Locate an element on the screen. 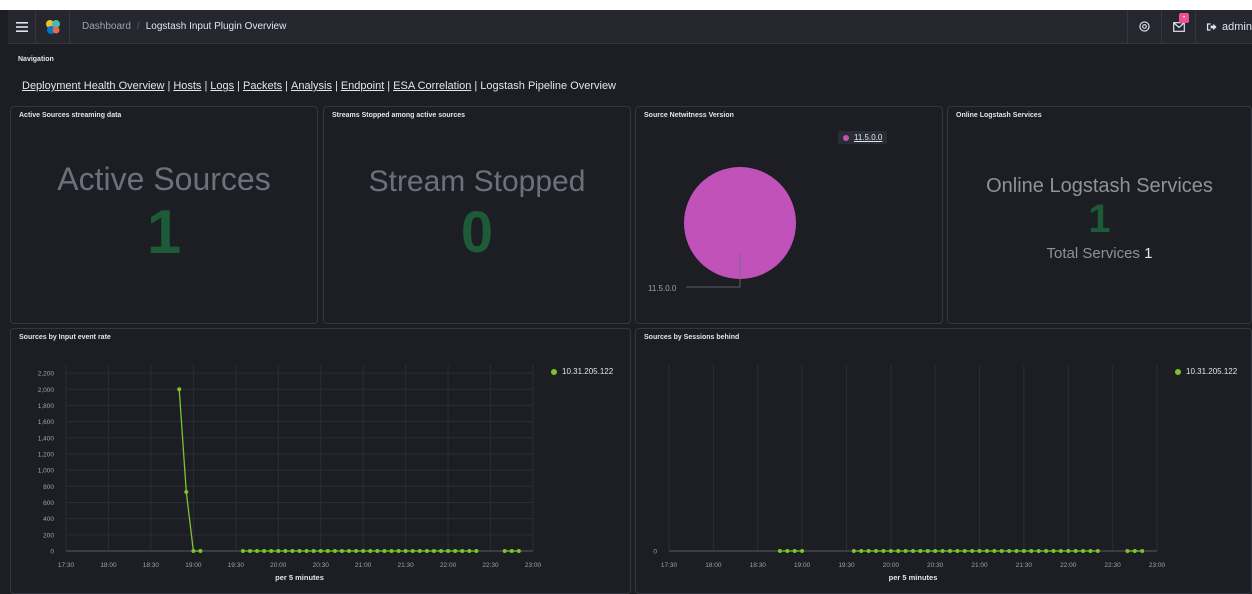 The height and width of the screenshot is (594, 1252). nav-link-esa-correlation: ESA Correlation is located at coordinates (432, 86).